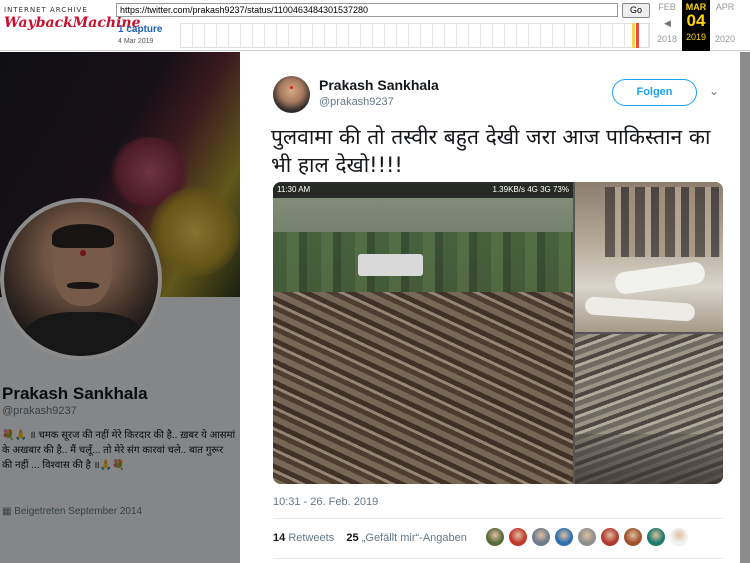  Describe the element at coordinates (667, 39) in the screenshot. I see `prev-year-label: 2018` at that location.